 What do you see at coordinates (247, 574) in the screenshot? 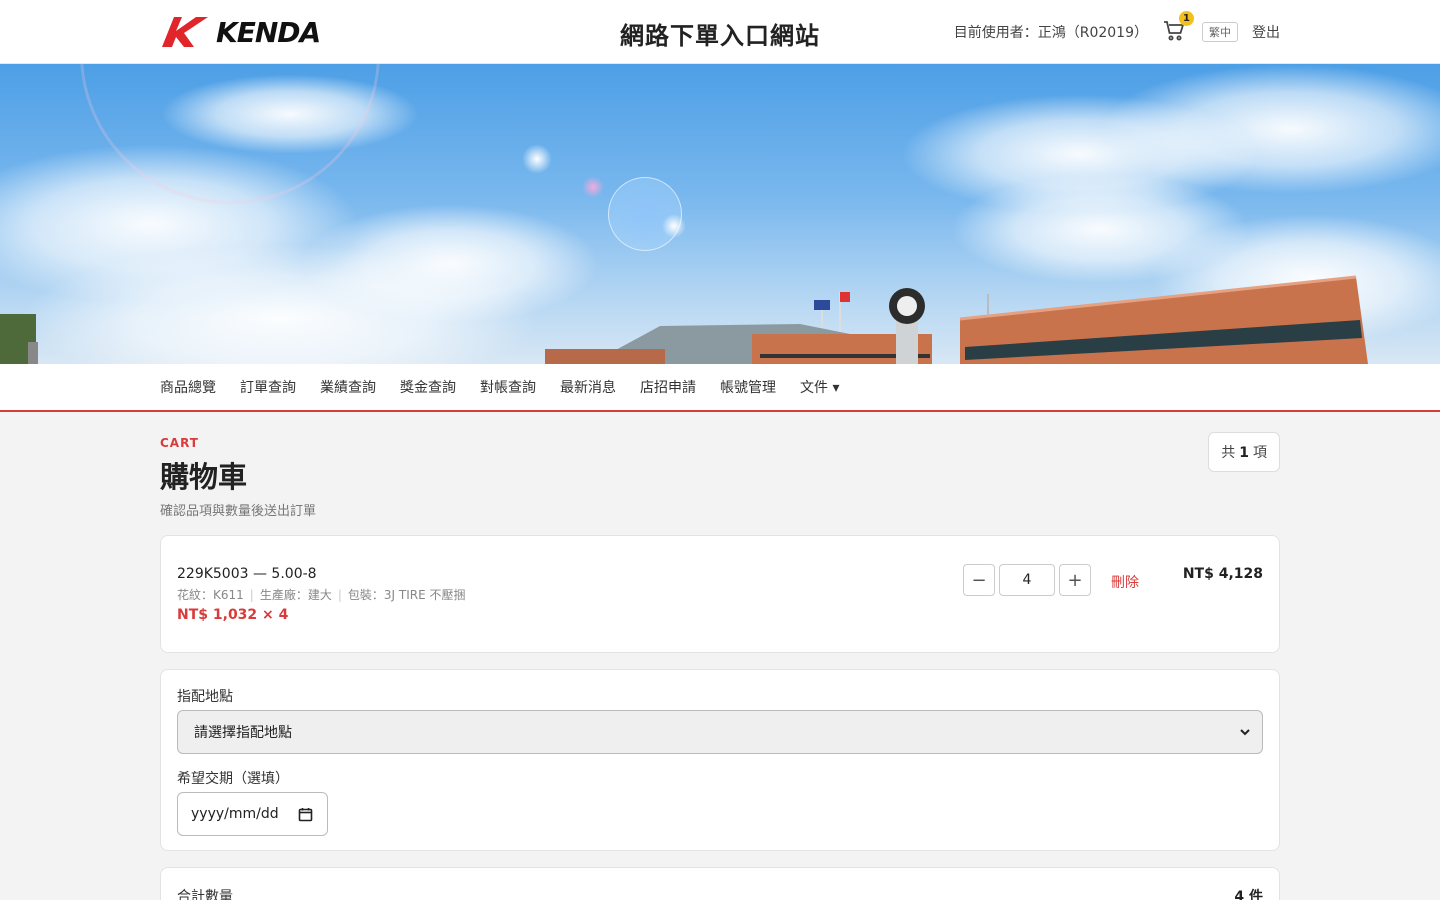
I see `item-title: 229K5003 — 5.00-8` at bounding box center [247, 574].